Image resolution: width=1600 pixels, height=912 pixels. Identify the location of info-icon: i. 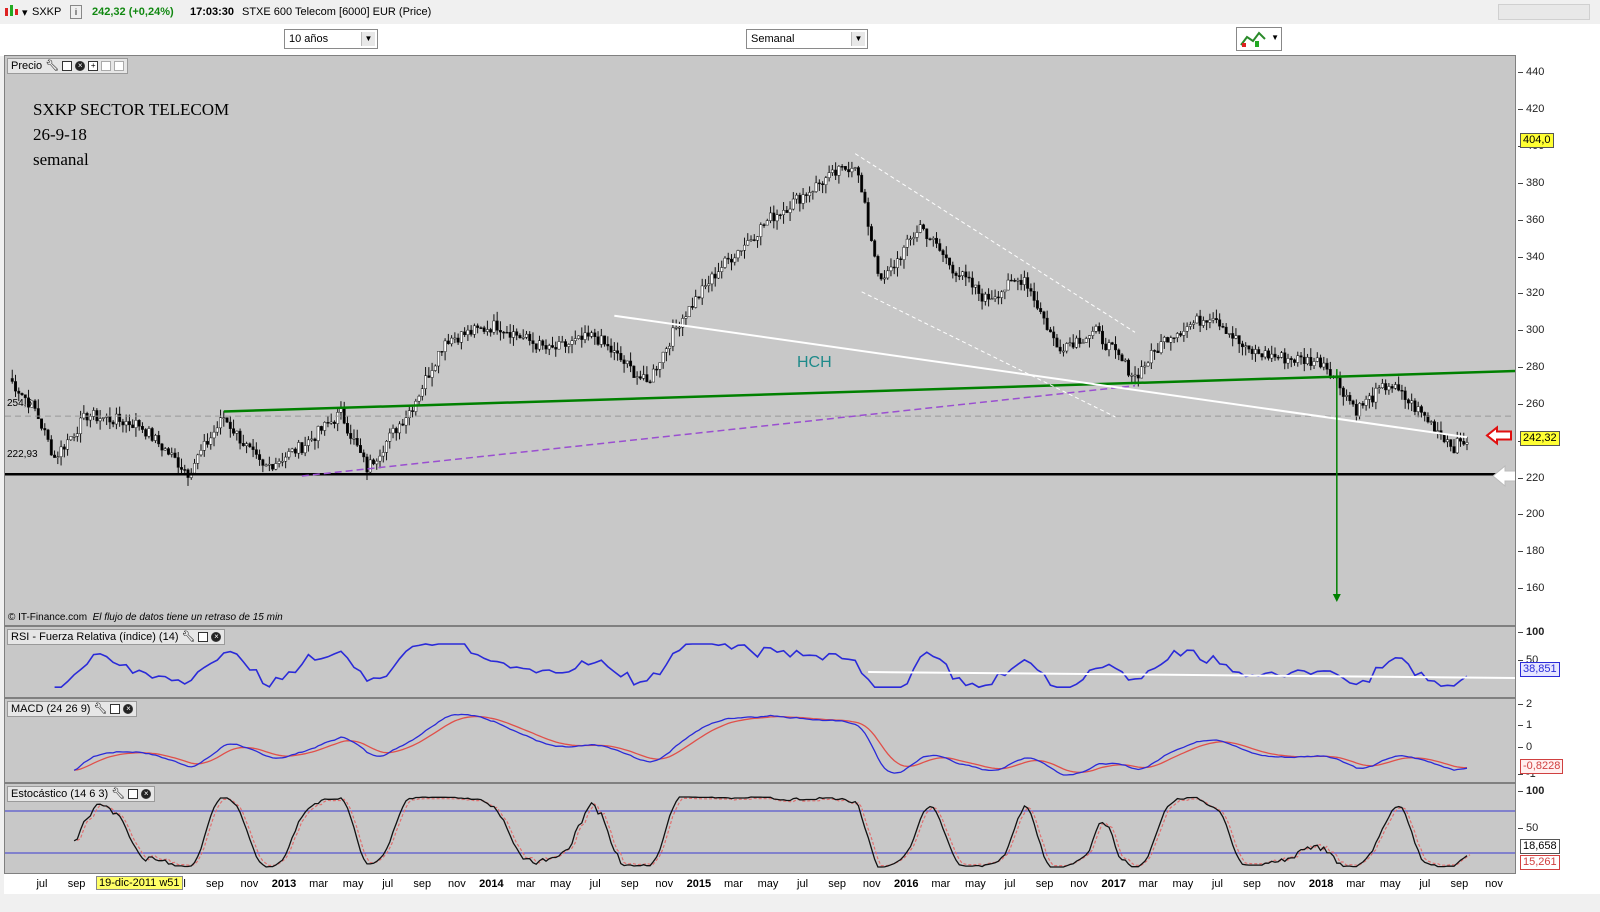
(76, 12).